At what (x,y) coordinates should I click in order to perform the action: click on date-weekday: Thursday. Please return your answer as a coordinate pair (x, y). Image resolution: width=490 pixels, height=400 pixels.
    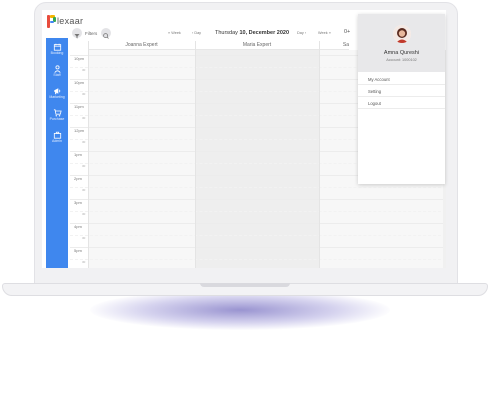
    Looking at the image, I should click on (226, 33).